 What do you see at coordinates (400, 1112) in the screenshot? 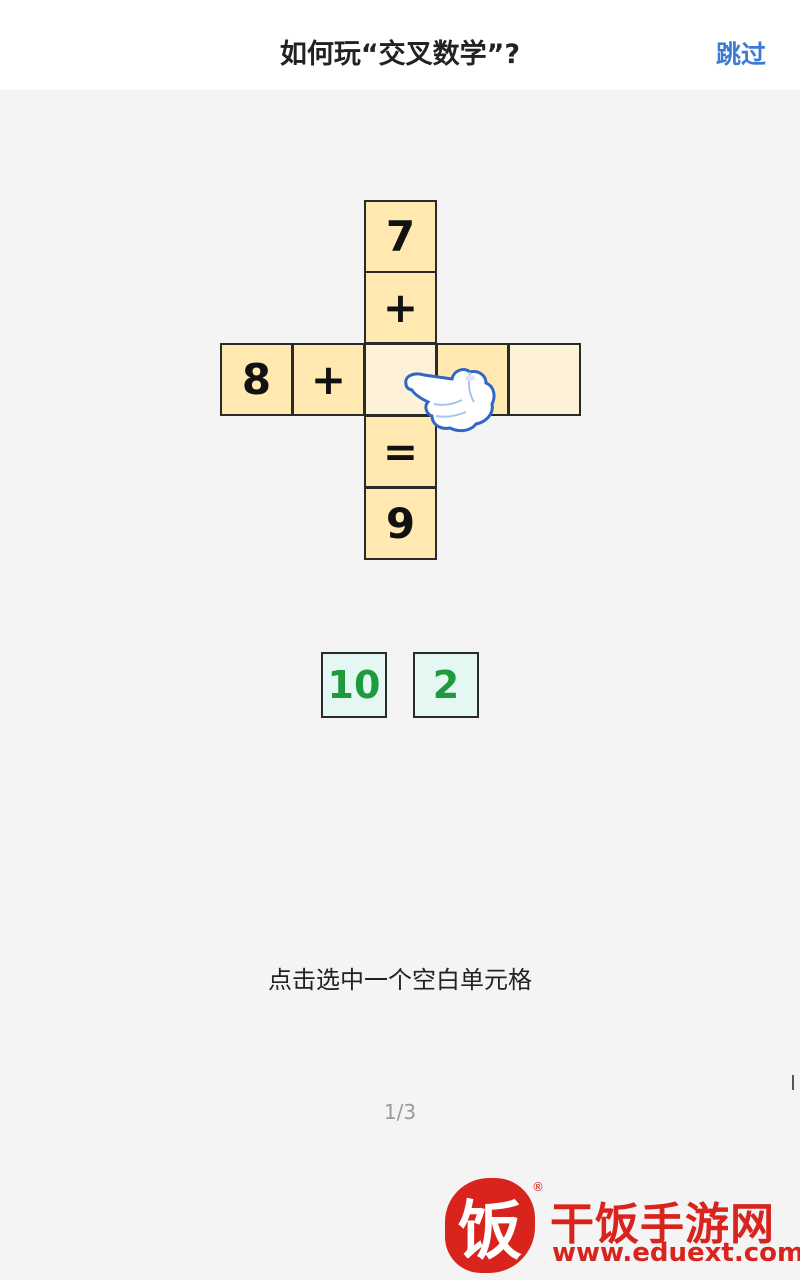
I see `page-indicator: 1/3` at bounding box center [400, 1112].